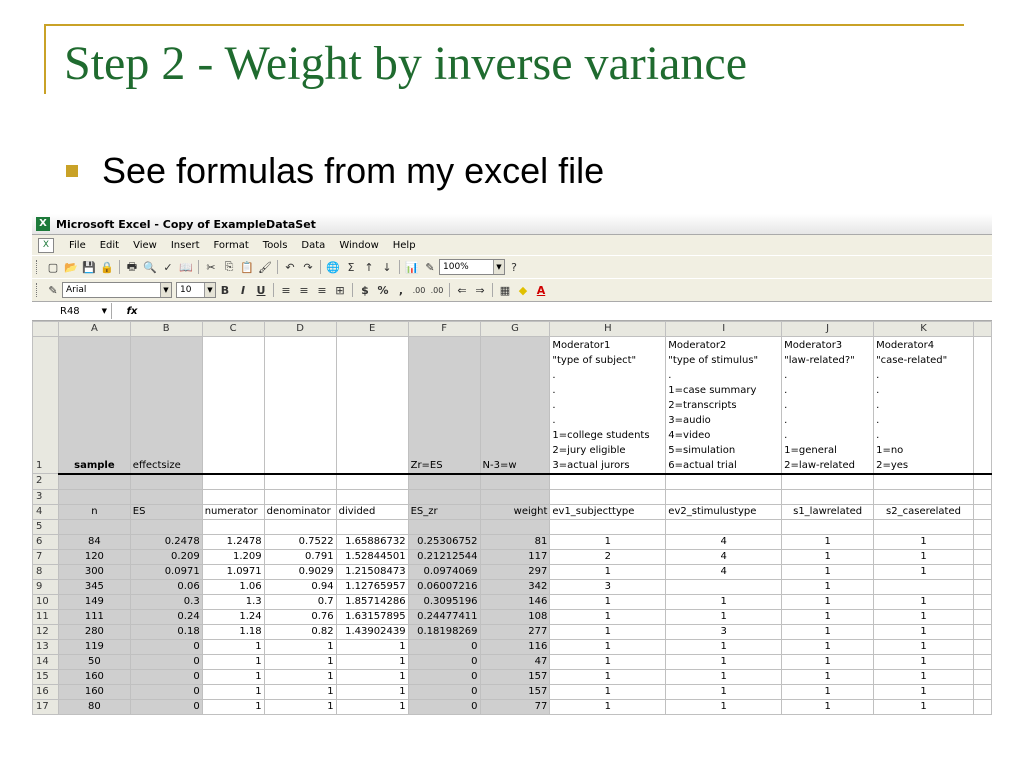 This screenshot has height=768, width=1024. Describe the element at coordinates (372, 556) in the screenshot. I see `cell: 1.52844501` at that location.